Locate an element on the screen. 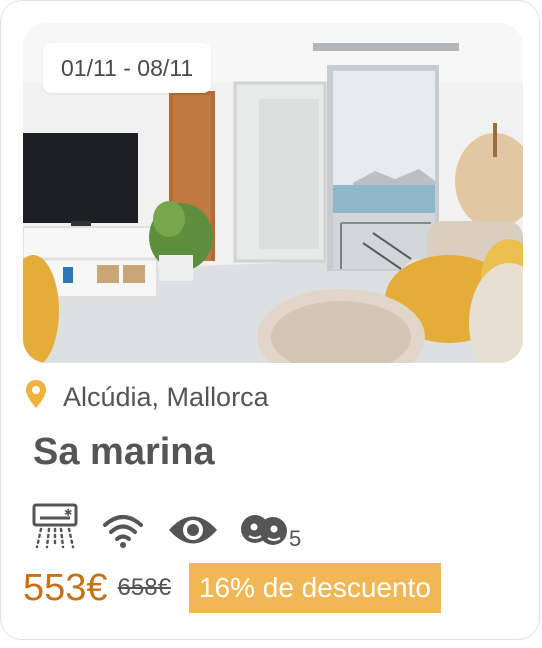 The height and width of the screenshot is (648, 542). location-row: Alcúdia, Mallorca is located at coordinates (147, 397).